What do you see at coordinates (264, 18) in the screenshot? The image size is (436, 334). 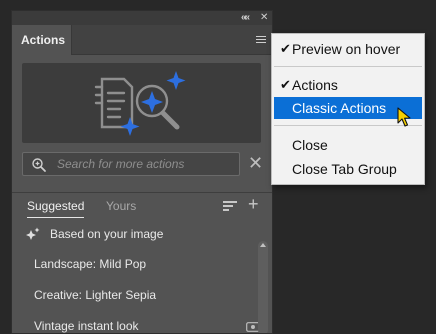 I see `close-icon: ✕` at bounding box center [264, 18].